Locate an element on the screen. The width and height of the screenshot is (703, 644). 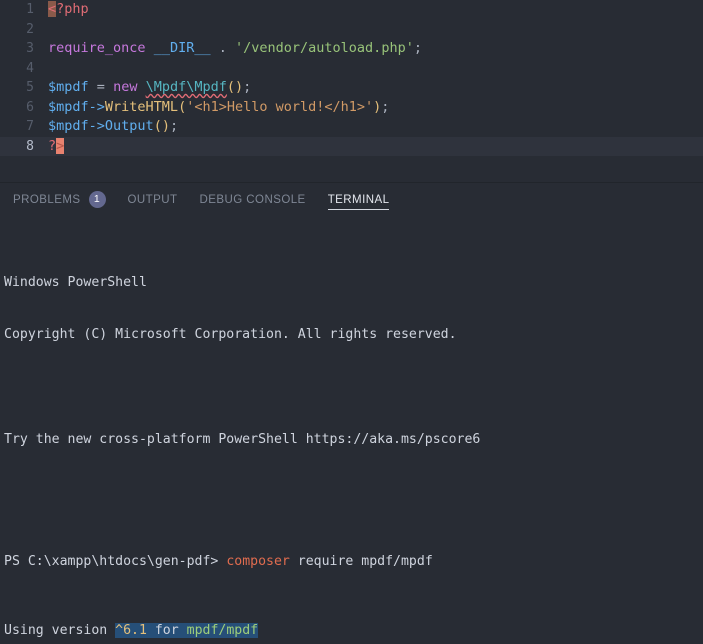
assign-operator: = is located at coordinates (100, 87).